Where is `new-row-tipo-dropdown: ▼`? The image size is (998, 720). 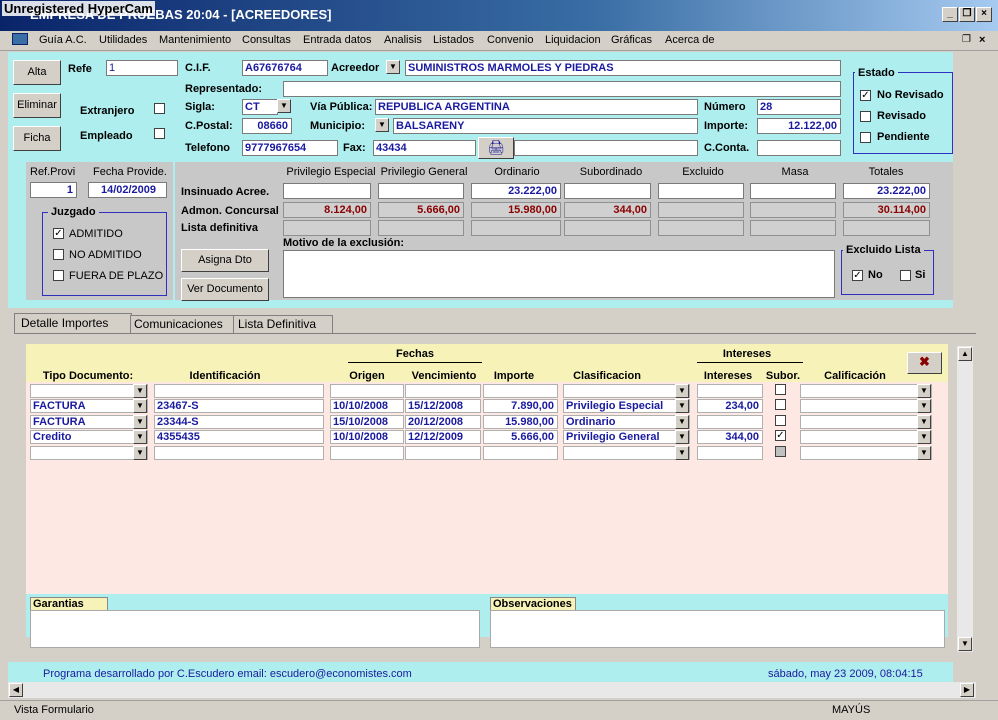
new-row-tipo-dropdown: ▼ is located at coordinates (140, 453).